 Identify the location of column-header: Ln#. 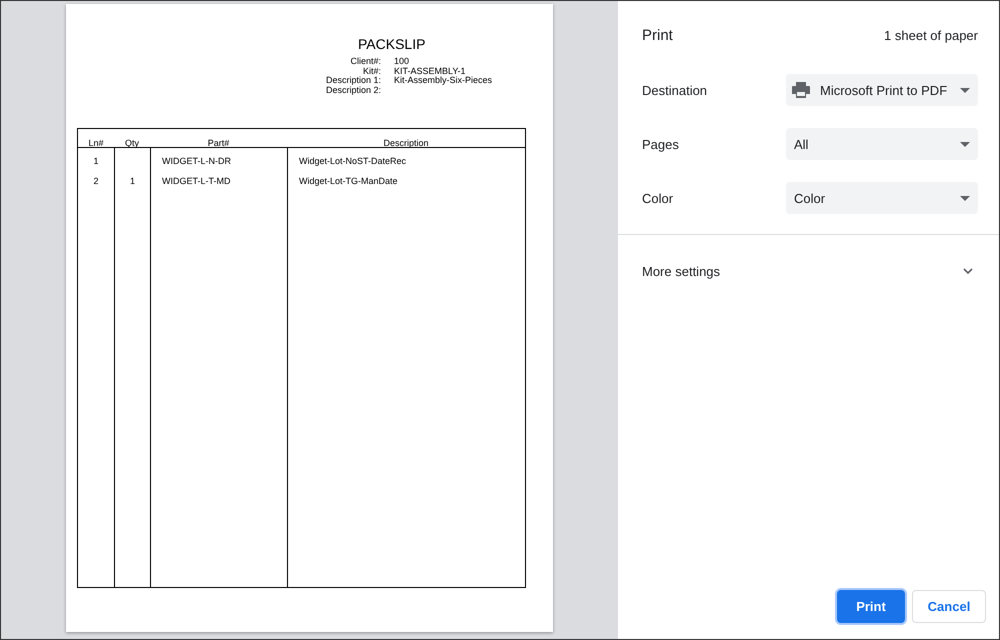
(96, 143).